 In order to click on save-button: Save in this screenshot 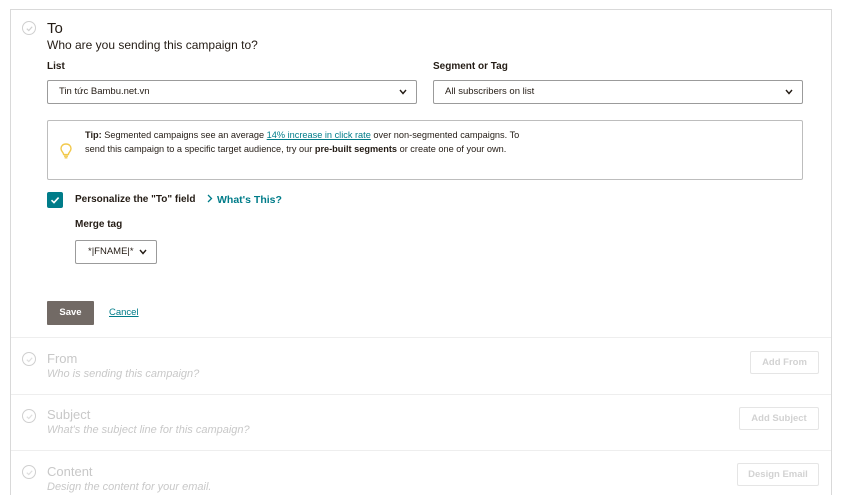, I will do `click(70, 313)`.